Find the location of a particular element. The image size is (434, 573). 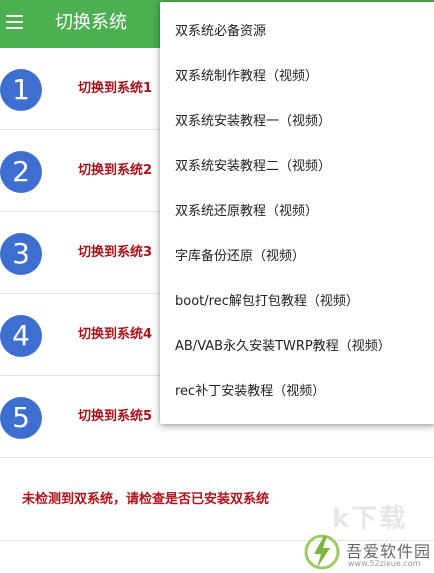

number-badge: 2 is located at coordinates (21, 172).